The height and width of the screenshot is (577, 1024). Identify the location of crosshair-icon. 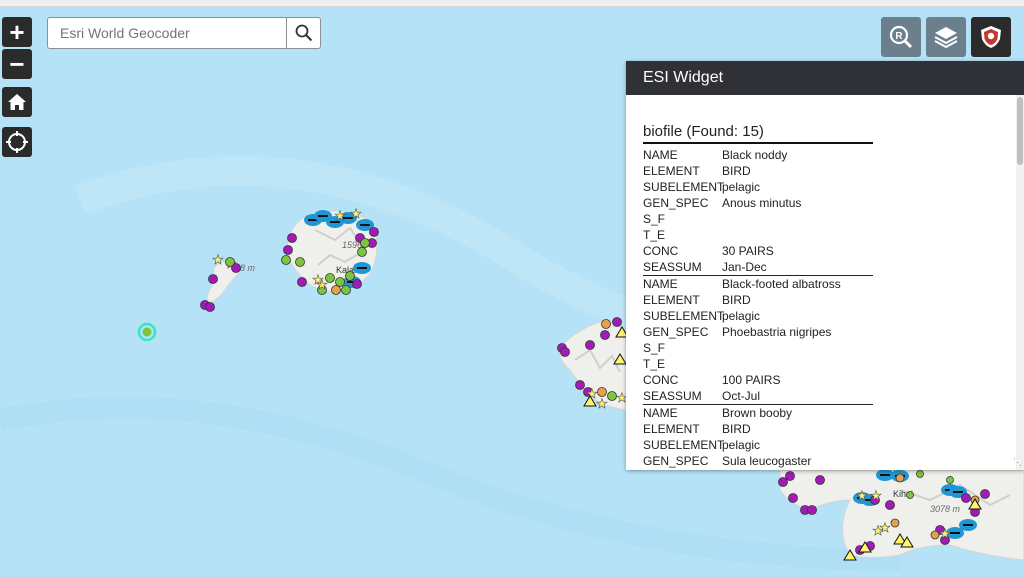
(17, 142).